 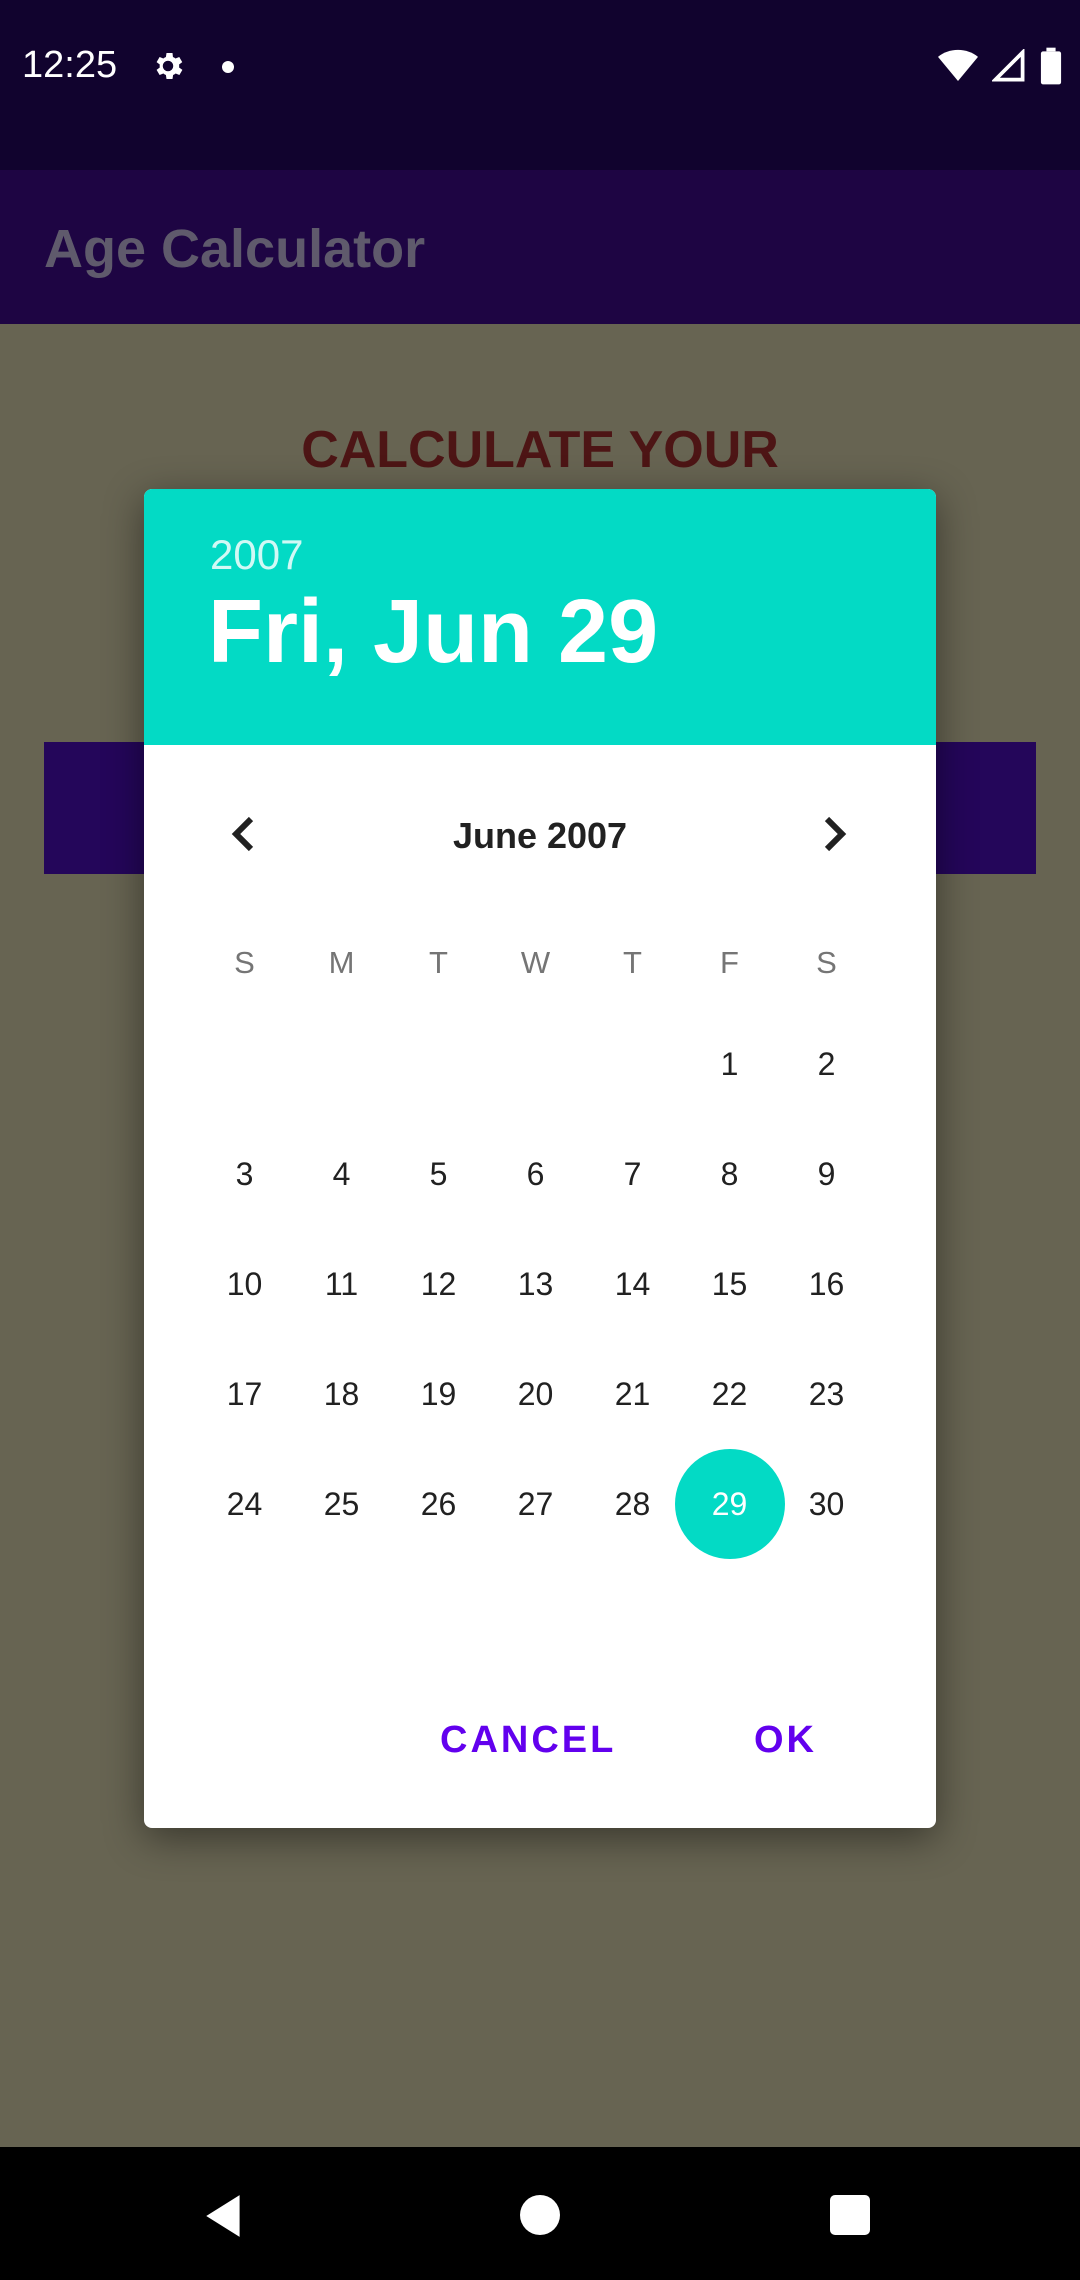 I want to click on calendar-day: 8, so click(x=729, y=1174).